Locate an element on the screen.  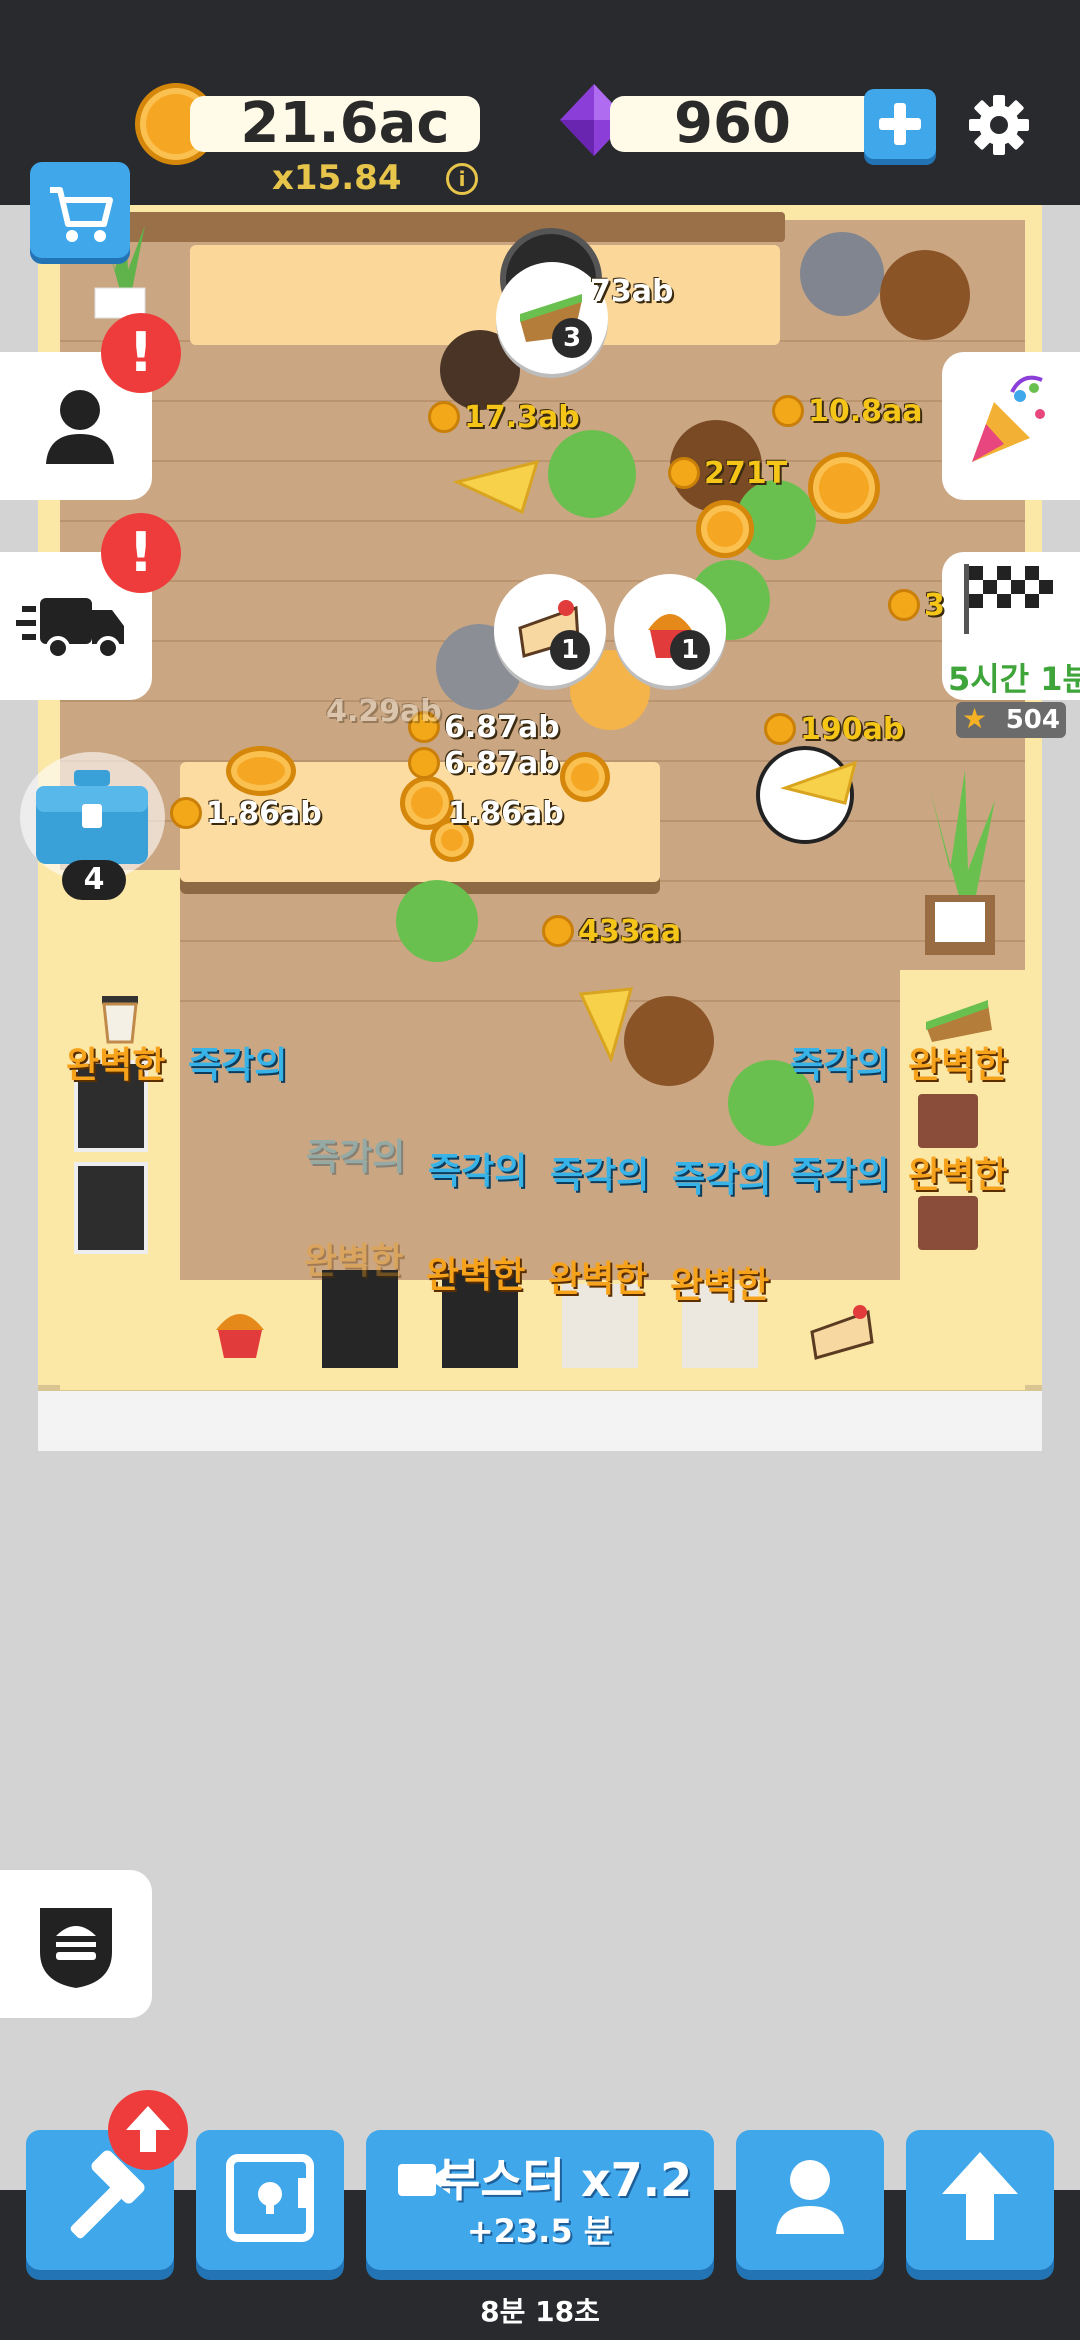
menu-button is located at coordinates (76, 1944).